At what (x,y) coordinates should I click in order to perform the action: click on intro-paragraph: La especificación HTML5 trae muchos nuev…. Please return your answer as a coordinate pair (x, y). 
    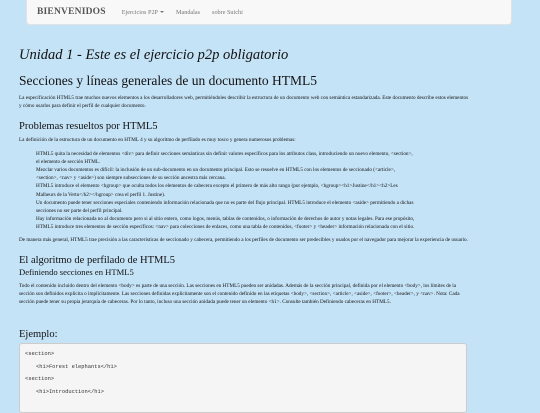
    Looking at the image, I should click on (244, 102).